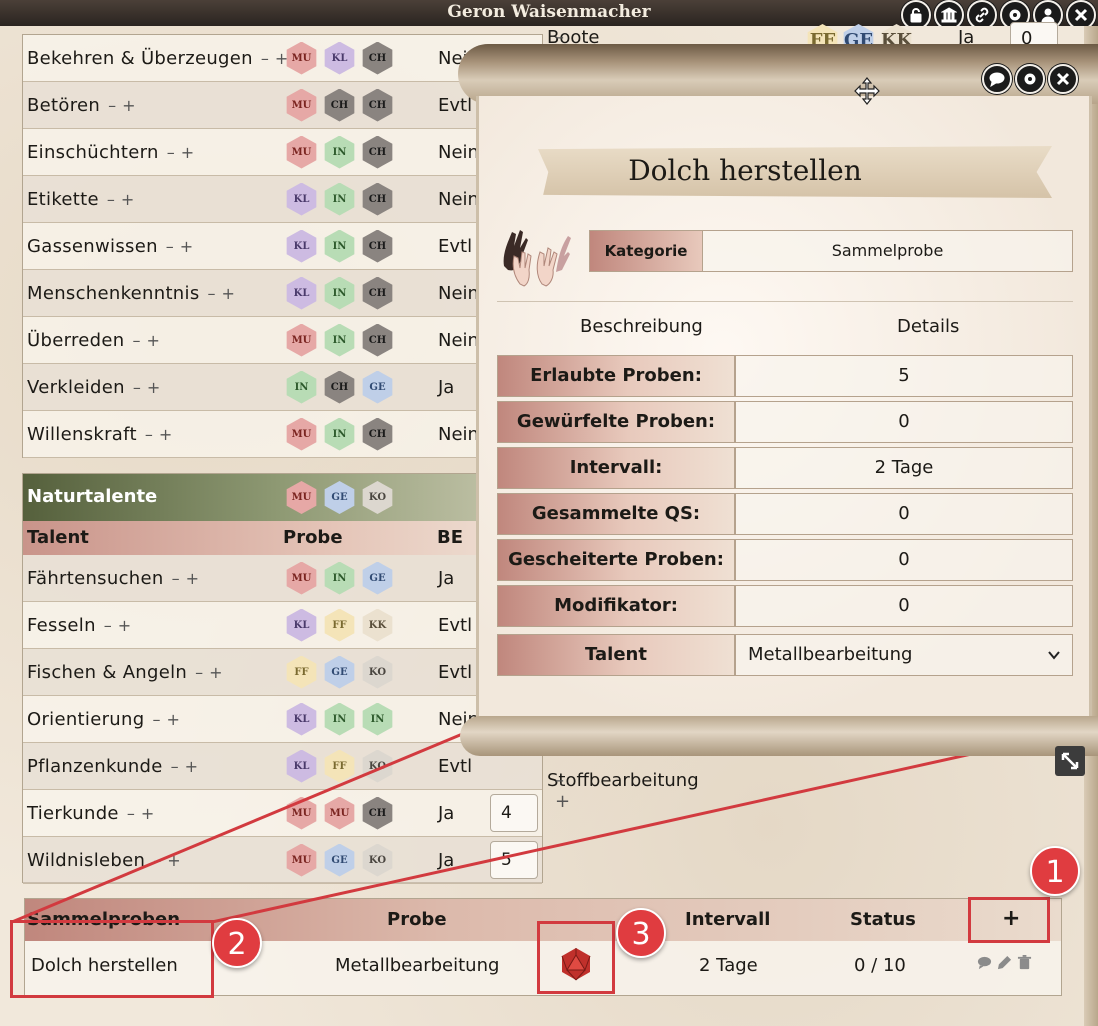  Describe the element at coordinates (576, 957) in the screenshot. I see `highlight-box-dice` at that location.